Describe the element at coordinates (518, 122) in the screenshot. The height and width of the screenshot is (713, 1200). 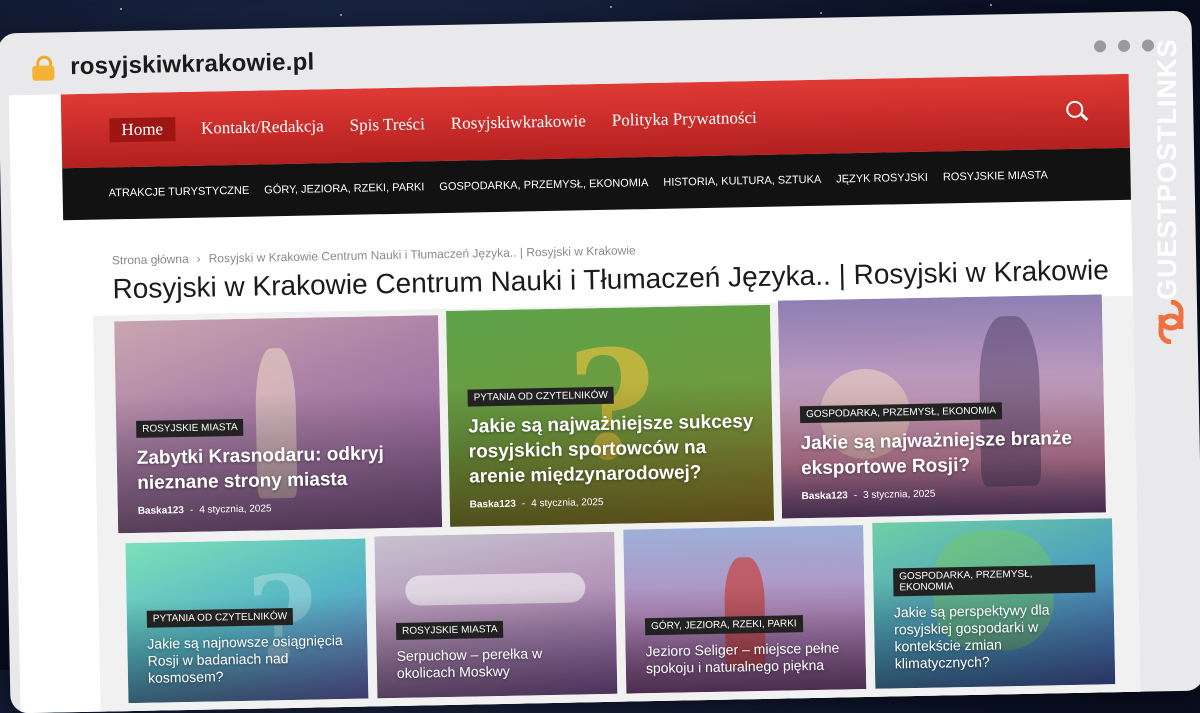
I see `nav-rosyjskiwkrakowie: Rosyjskiwkrakowie` at that location.